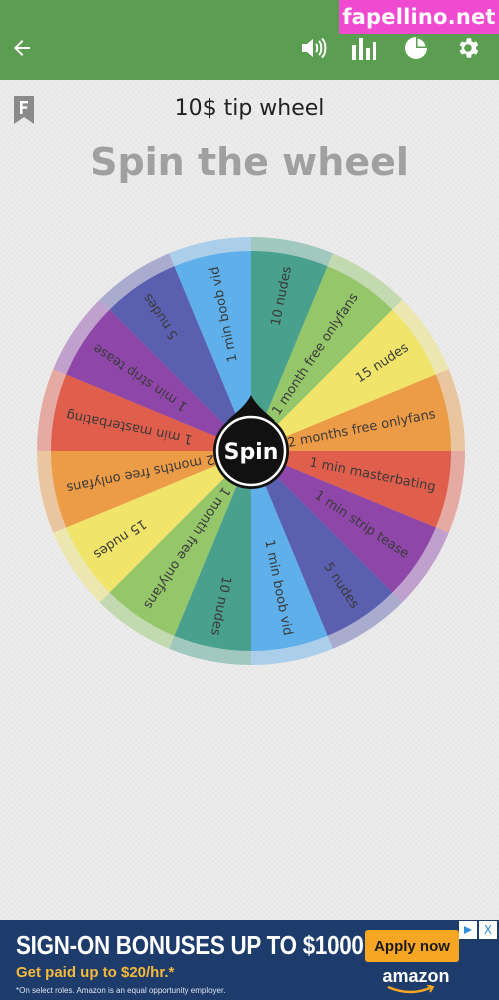 This screenshot has height=1000, width=499. I want to click on ad-subline: Get paid up to $20/hr.*, so click(95, 972).